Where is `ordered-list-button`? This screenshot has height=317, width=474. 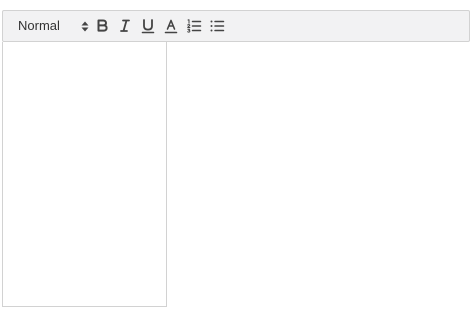
ordered-list-button is located at coordinates (194, 26).